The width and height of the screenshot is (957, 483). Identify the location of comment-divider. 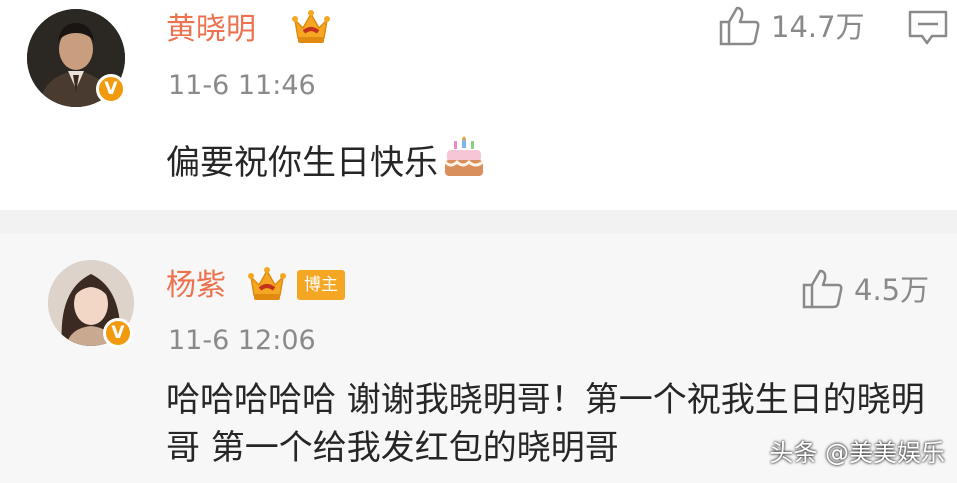
(478, 222).